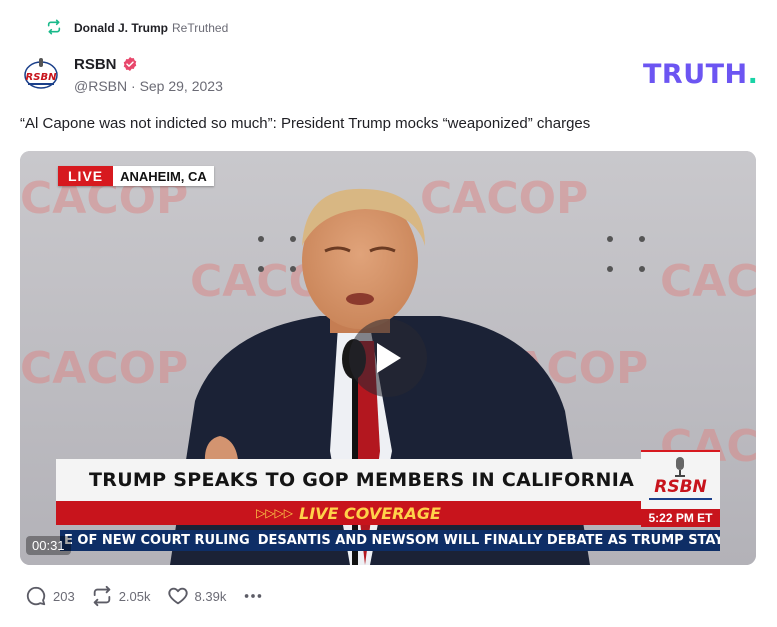 The height and width of the screenshot is (627, 777). Describe the element at coordinates (177, 596) in the screenshot. I see `heart-icon` at that location.